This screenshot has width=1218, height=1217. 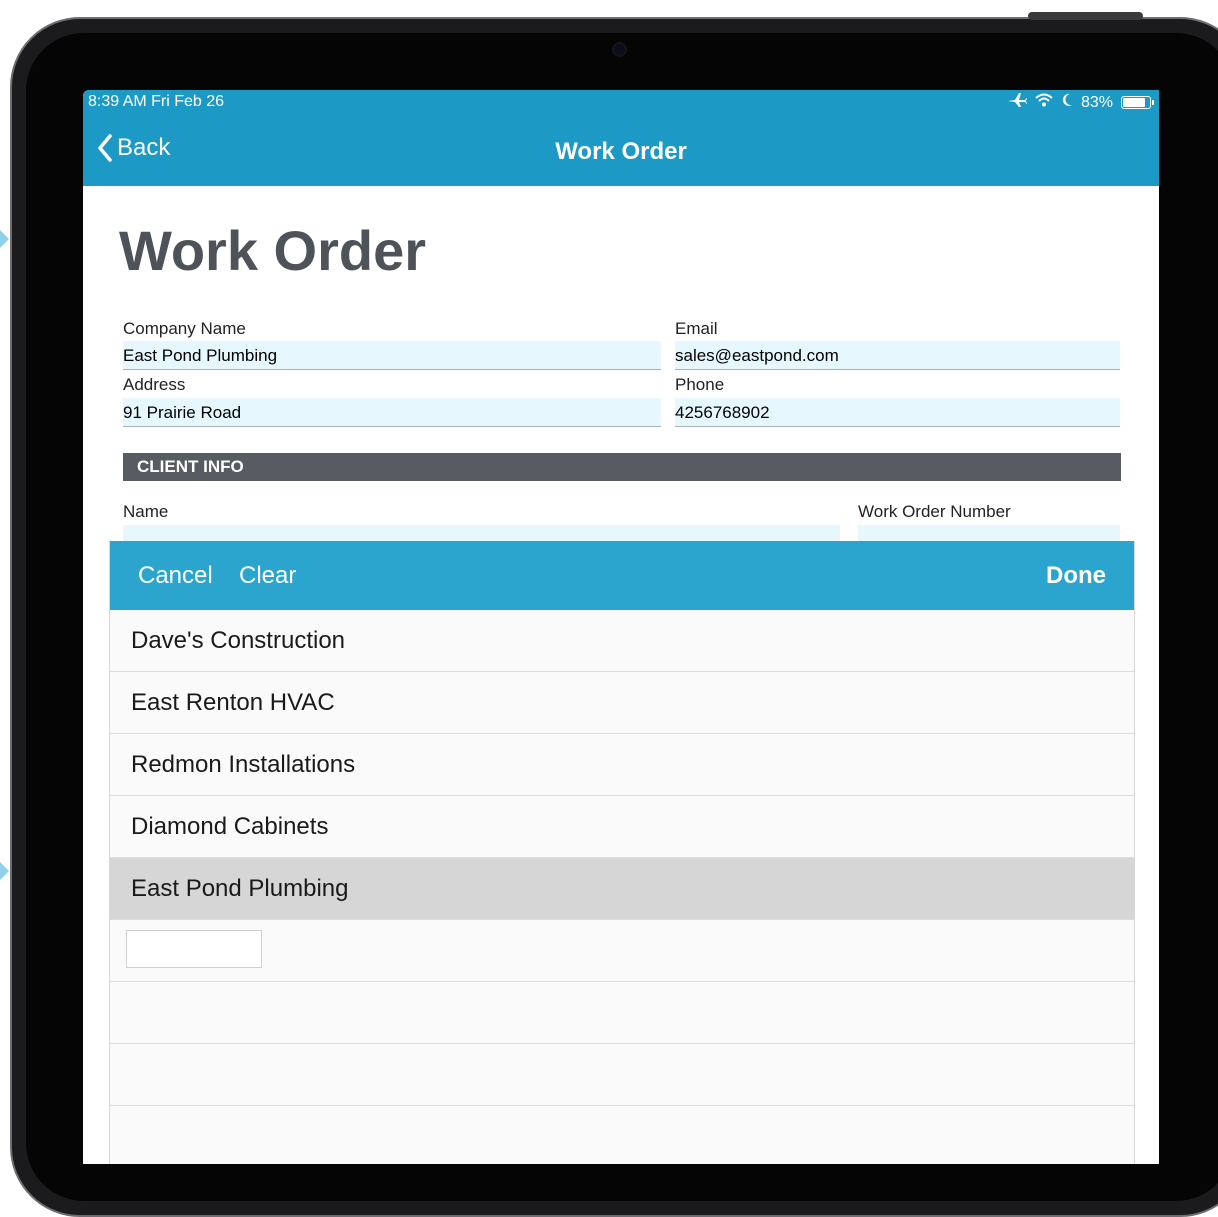 What do you see at coordinates (4, 871) in the screenshot?
I see `side-marker-bottom` at bounding box center [4, 871].